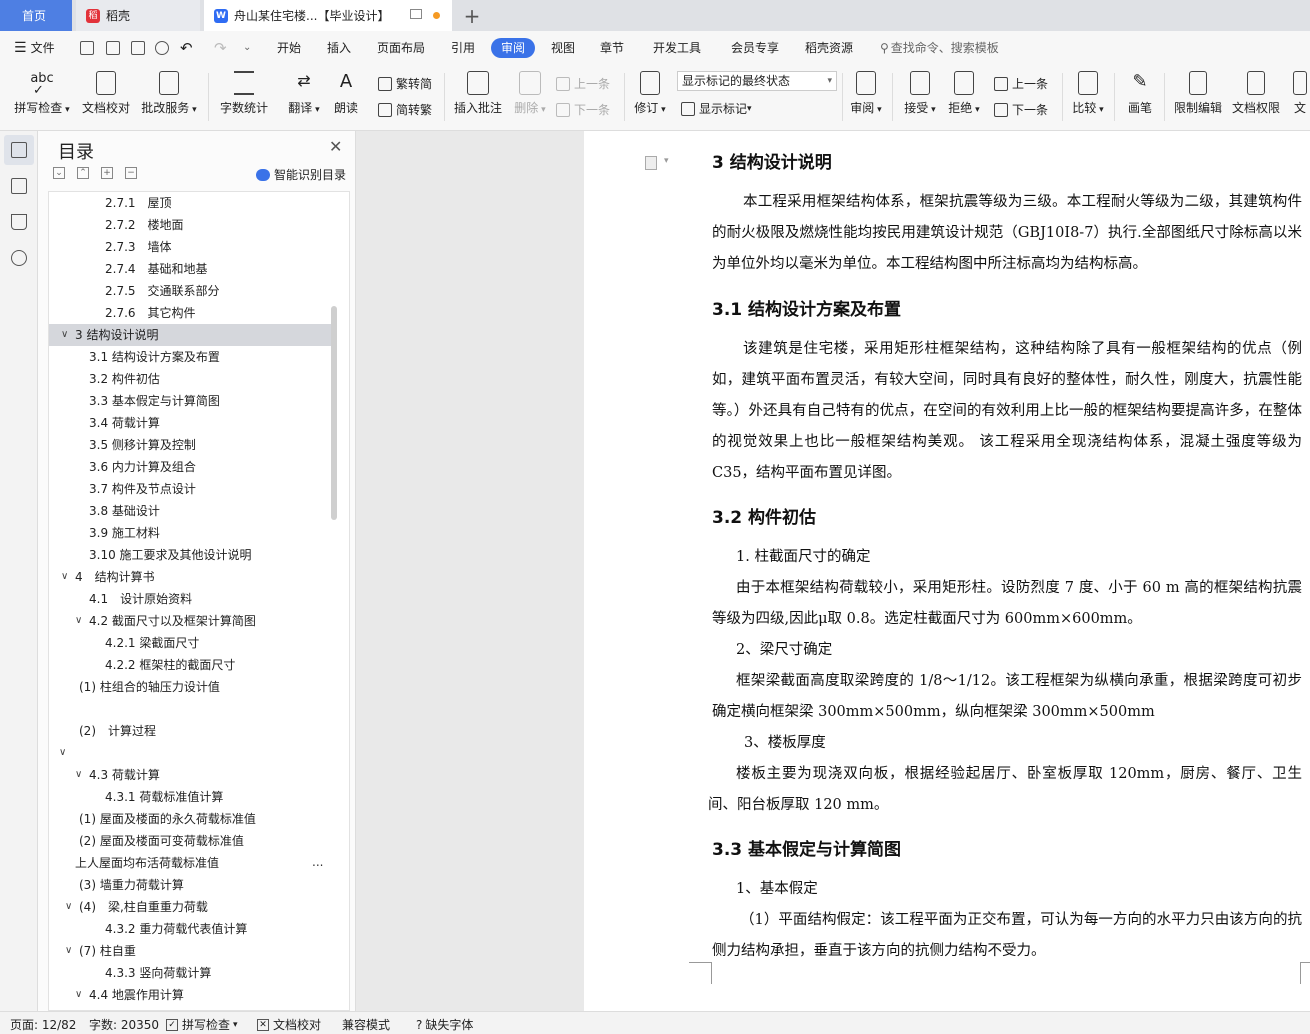 The image size is (1310, 1034). What do you see at coordinates (405, 109) in the screenshot?
I see `simp-to-trad-button: 简转繁` at bounding box center [405, 109].